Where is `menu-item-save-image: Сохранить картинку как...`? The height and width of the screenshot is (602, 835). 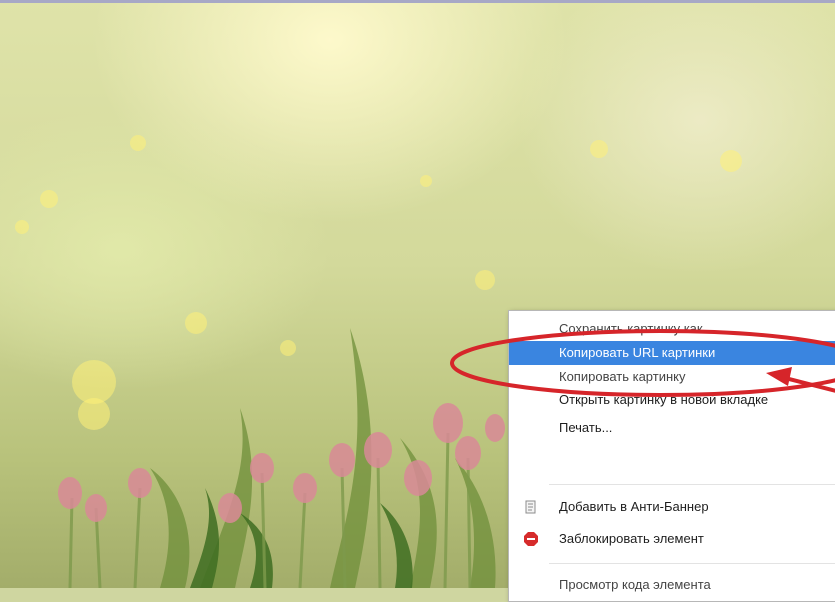
menu-item-save-image: Сохранить картинку как... is located at coordinates (672, 329).